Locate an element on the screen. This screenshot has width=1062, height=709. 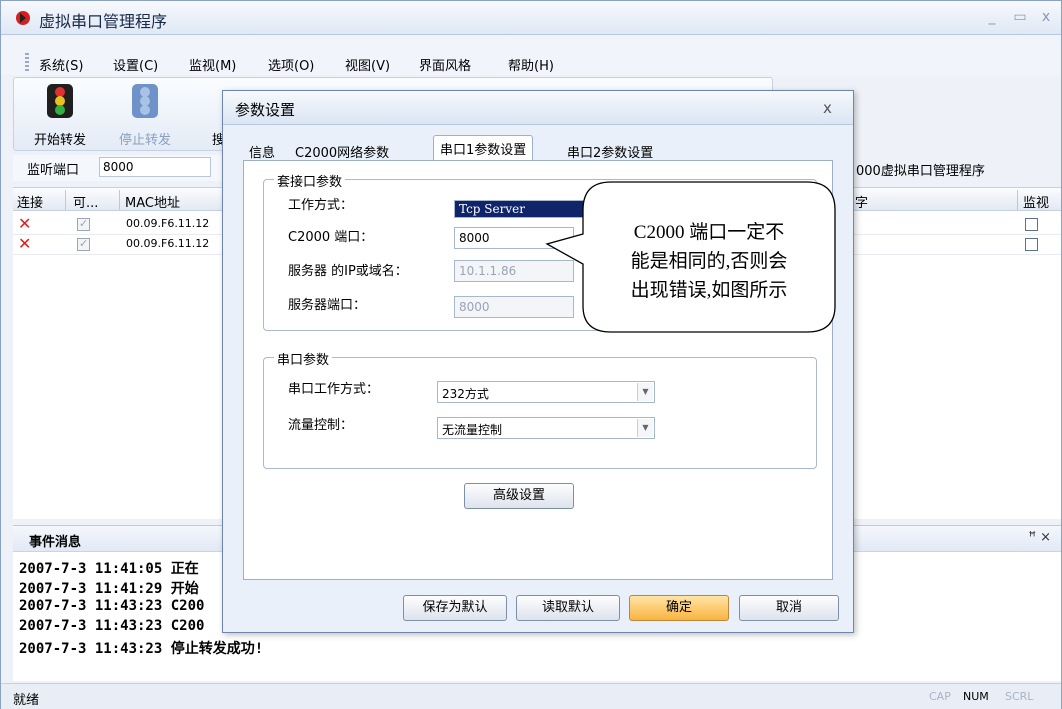
callout-line: 能是相同的,否则会 is located at coordinates (709, 261).